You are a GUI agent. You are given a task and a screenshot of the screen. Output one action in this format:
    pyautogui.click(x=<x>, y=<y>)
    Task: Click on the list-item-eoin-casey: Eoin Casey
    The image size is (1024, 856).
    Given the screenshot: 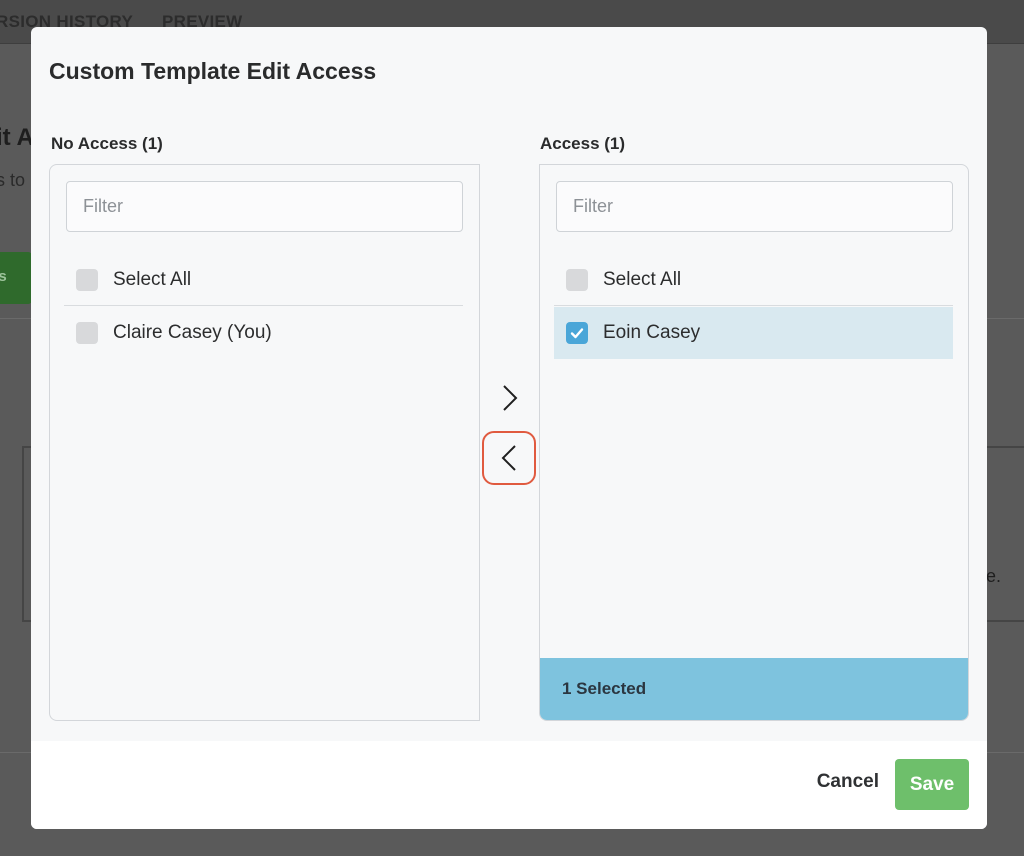 What is the action you would take?
    pyautogui.click(x=753, y=333)
    